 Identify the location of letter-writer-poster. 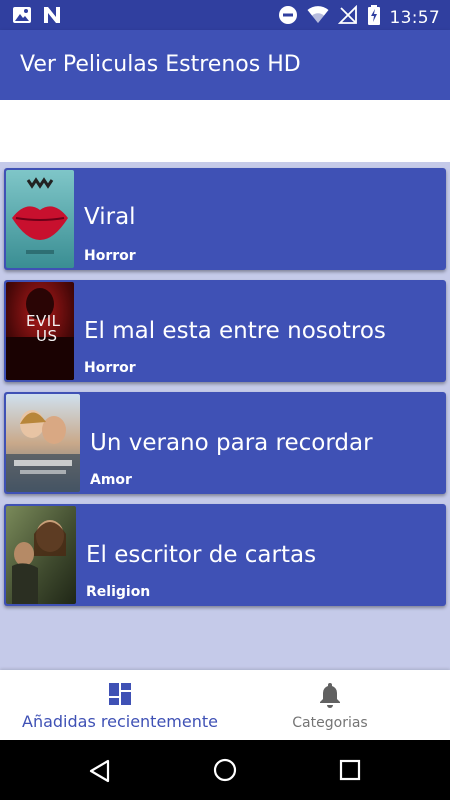
(41, 555).